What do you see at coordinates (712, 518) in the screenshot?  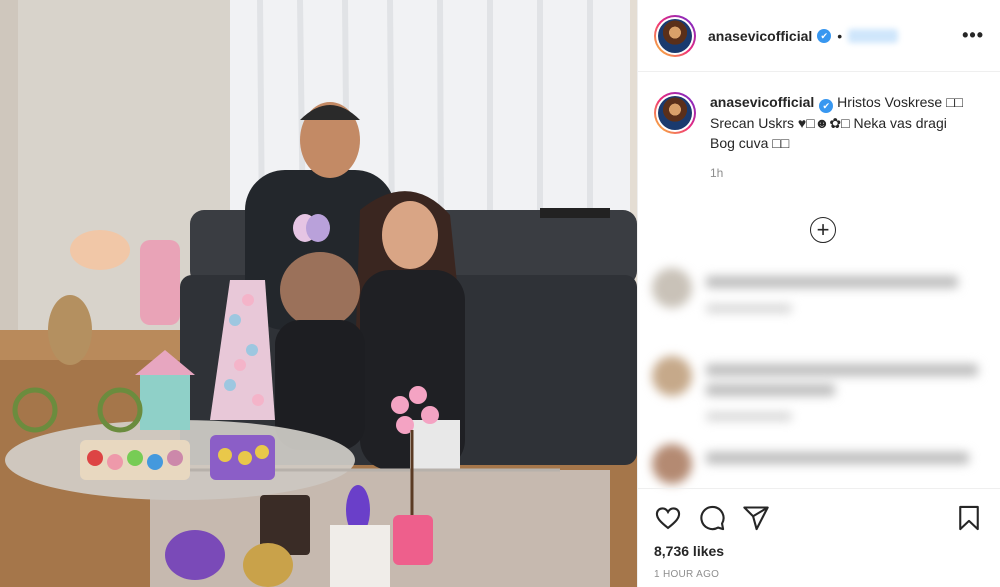 I see `comment-icon` at bounding box center [712, 518].